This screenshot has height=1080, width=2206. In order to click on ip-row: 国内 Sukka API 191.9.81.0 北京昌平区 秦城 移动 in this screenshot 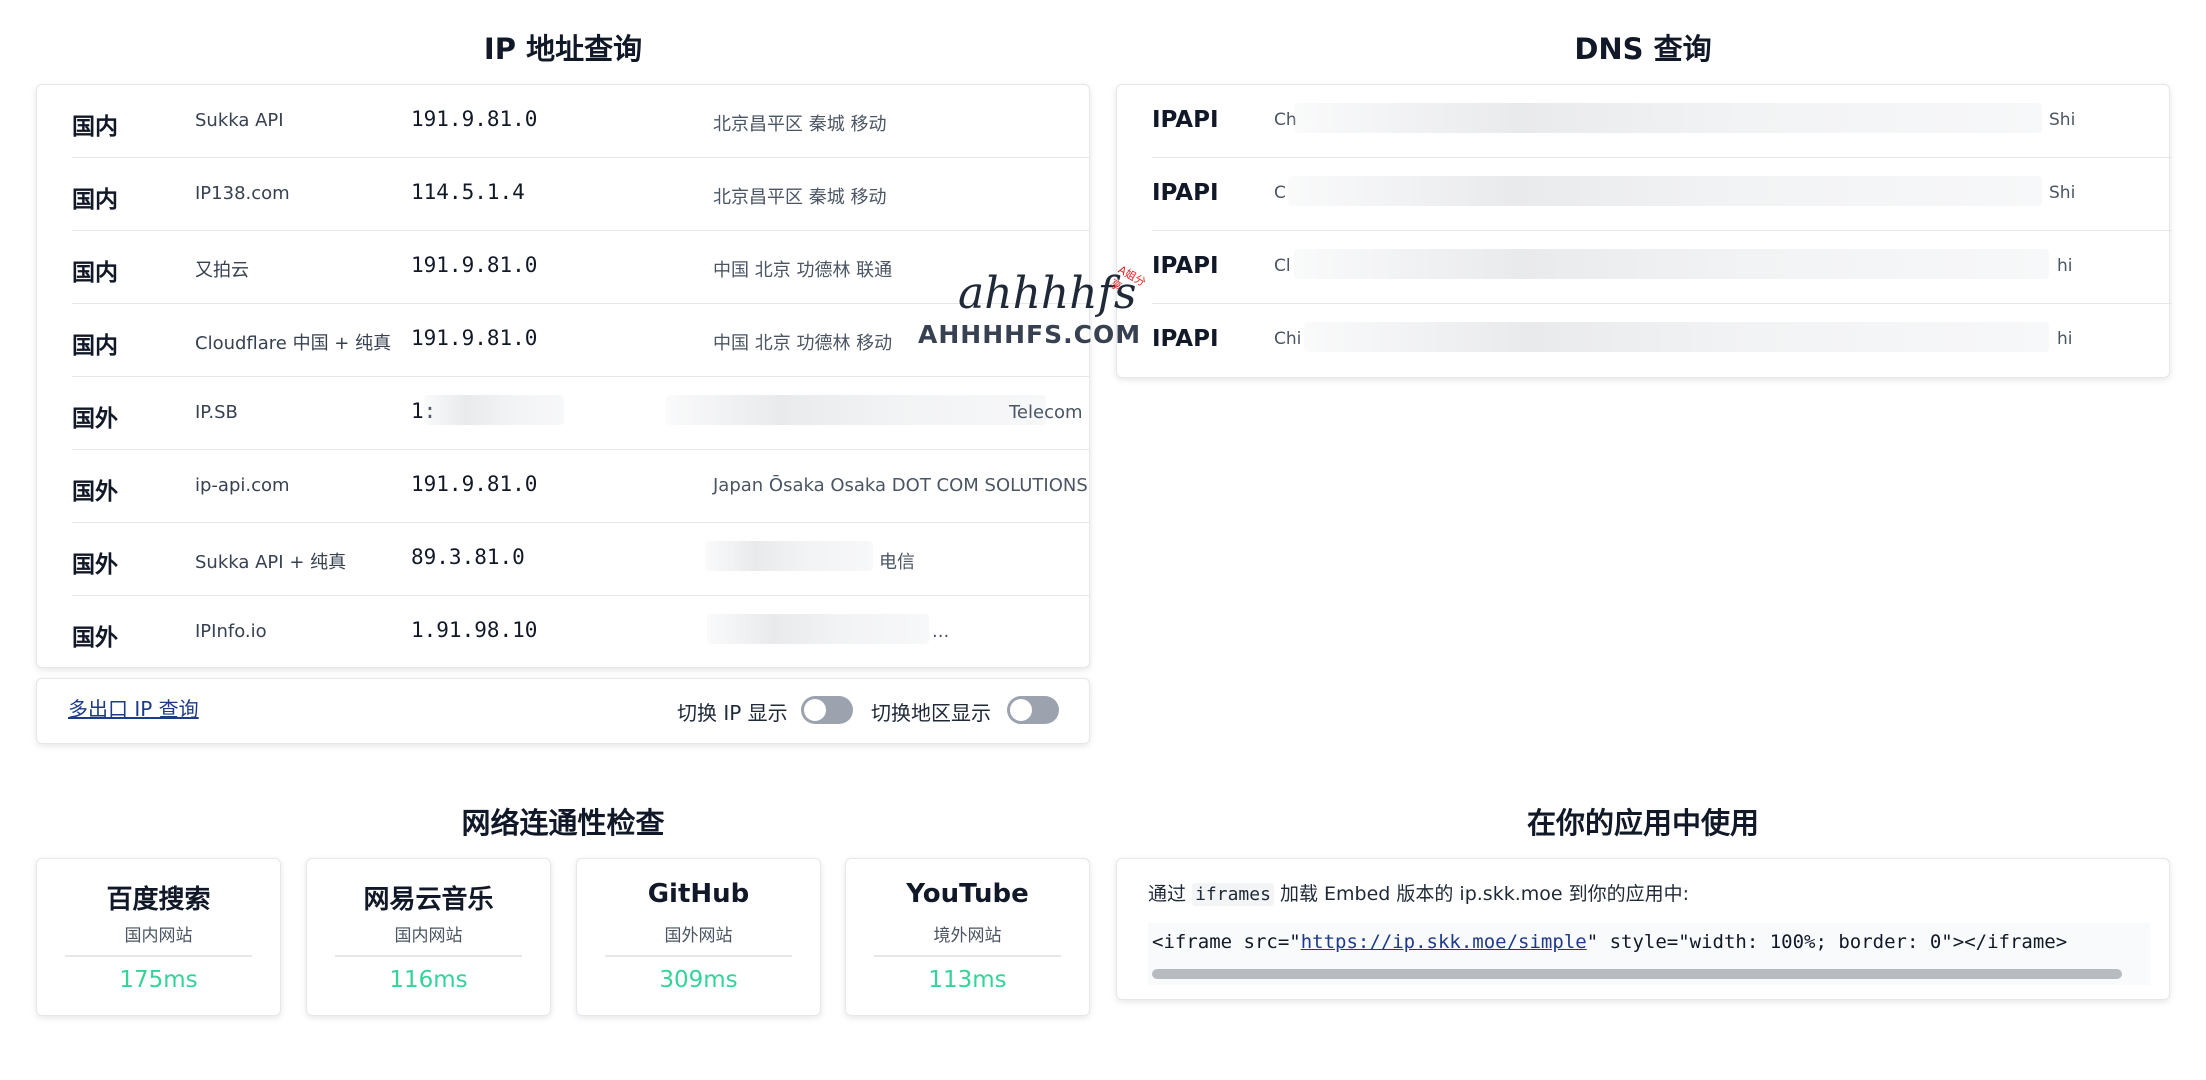, I will do `click(581, 121)`.